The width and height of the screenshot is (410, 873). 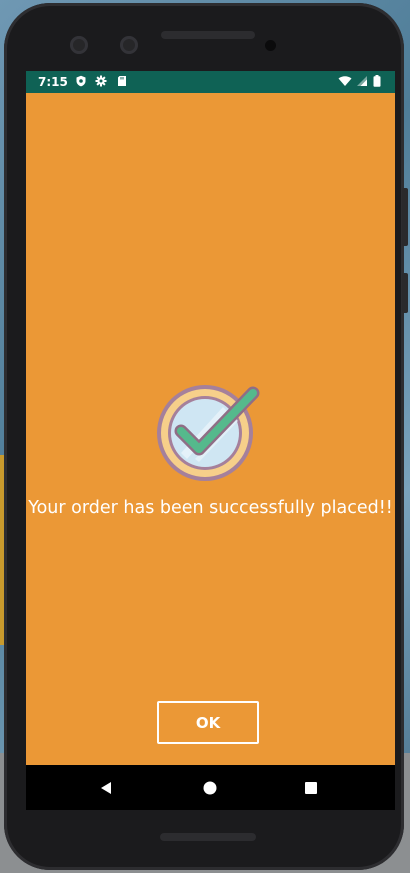 What do you see at coordinates (208, 722) in the screenshot?
I see `ok-button: OK` at bounding box center [208, 722].